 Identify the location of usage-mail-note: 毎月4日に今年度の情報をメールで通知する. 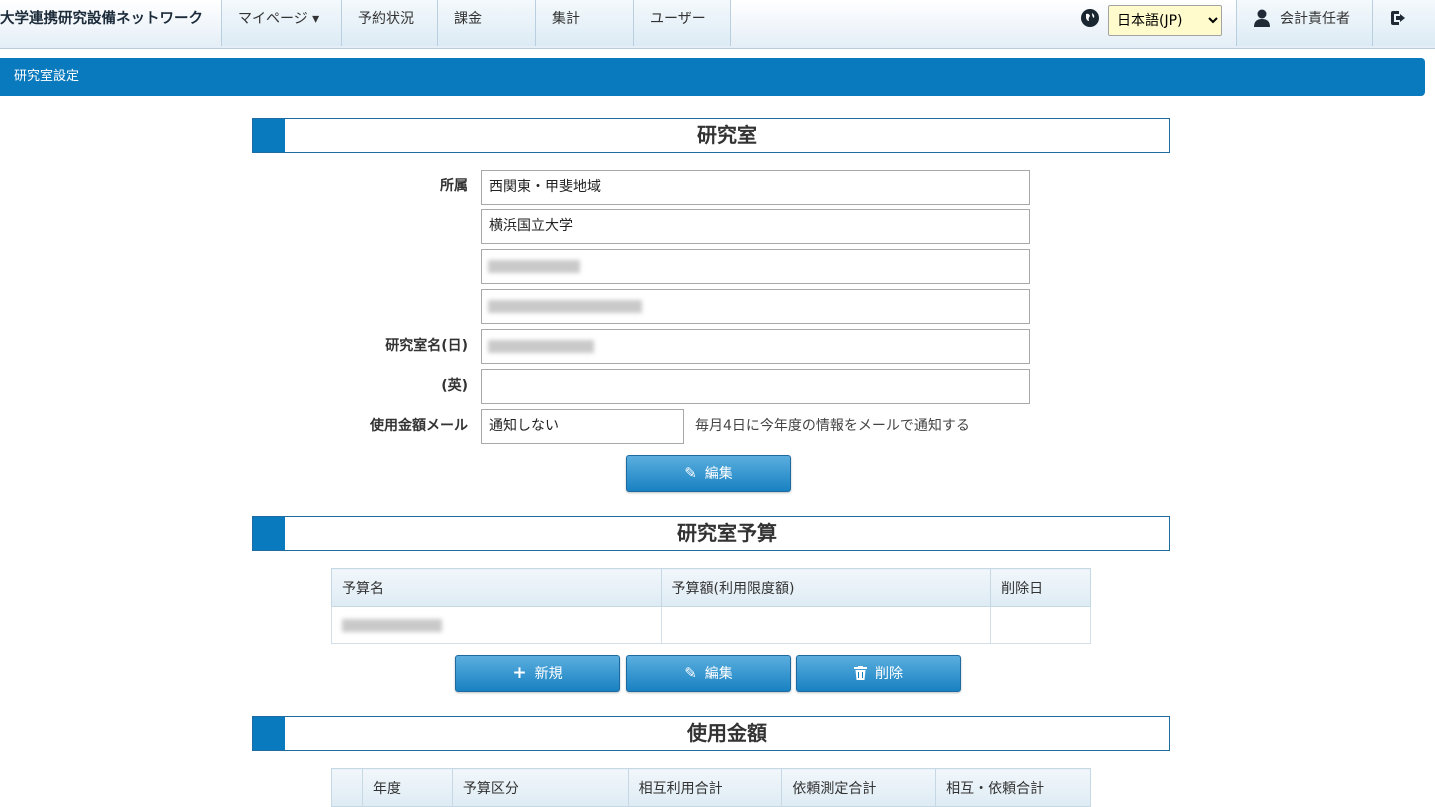
(832, 426).